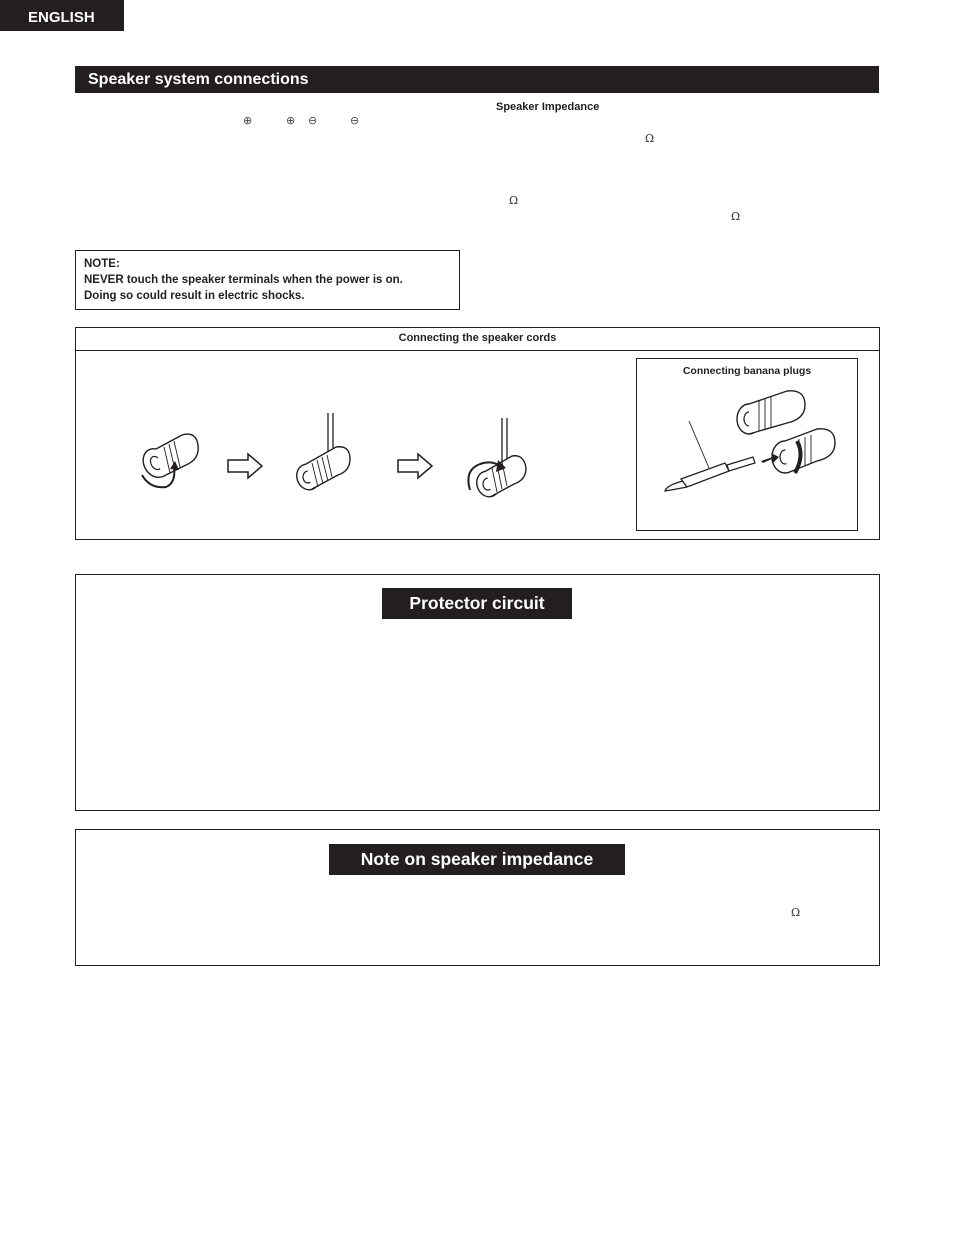 The height and width of the screenshot is (1237, 954). Describe the element at coordinates (477, 603) in the screenshot. I see `protector-circuit-title: Protector circuit` at that location.